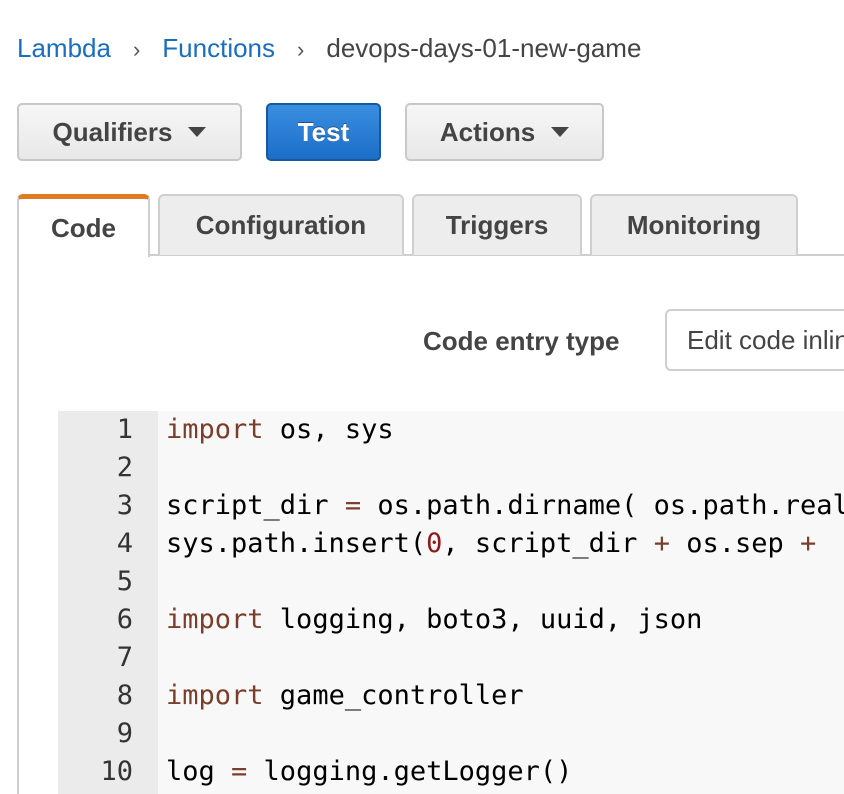 This screenshot has width=844, height=794. Describe the element at coordinates (487, 131) in the screenshot. I see `actions-label: Actions` at that location.